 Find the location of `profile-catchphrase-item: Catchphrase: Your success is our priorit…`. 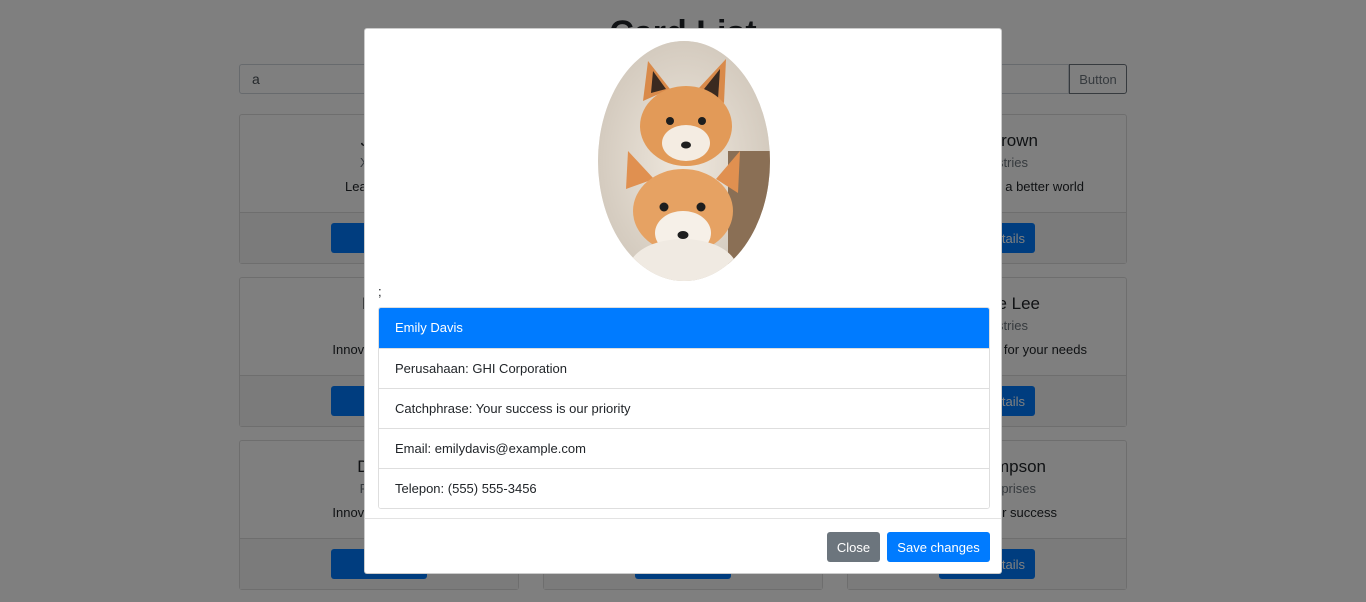

profile-catchphrase-item: Catchphrase: Your success is our priorit… is located at coordinates (684, 408).